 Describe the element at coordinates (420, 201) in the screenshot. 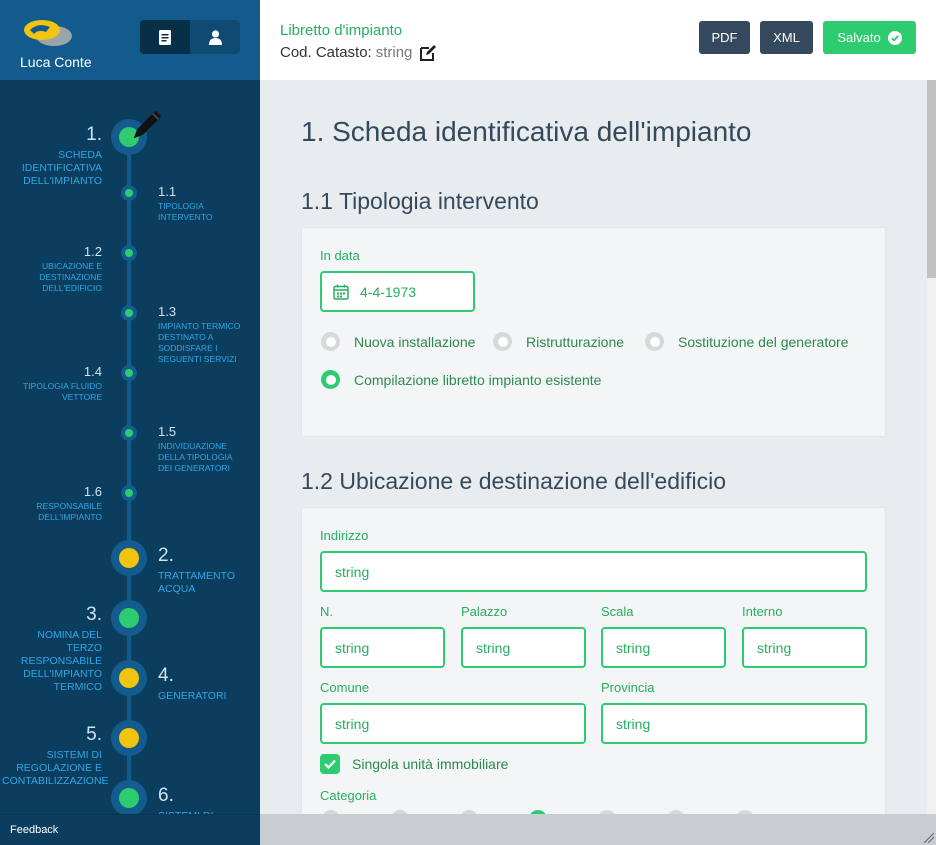

I see `tipologia-title: 1.1 Tipologia intervento` at that location.